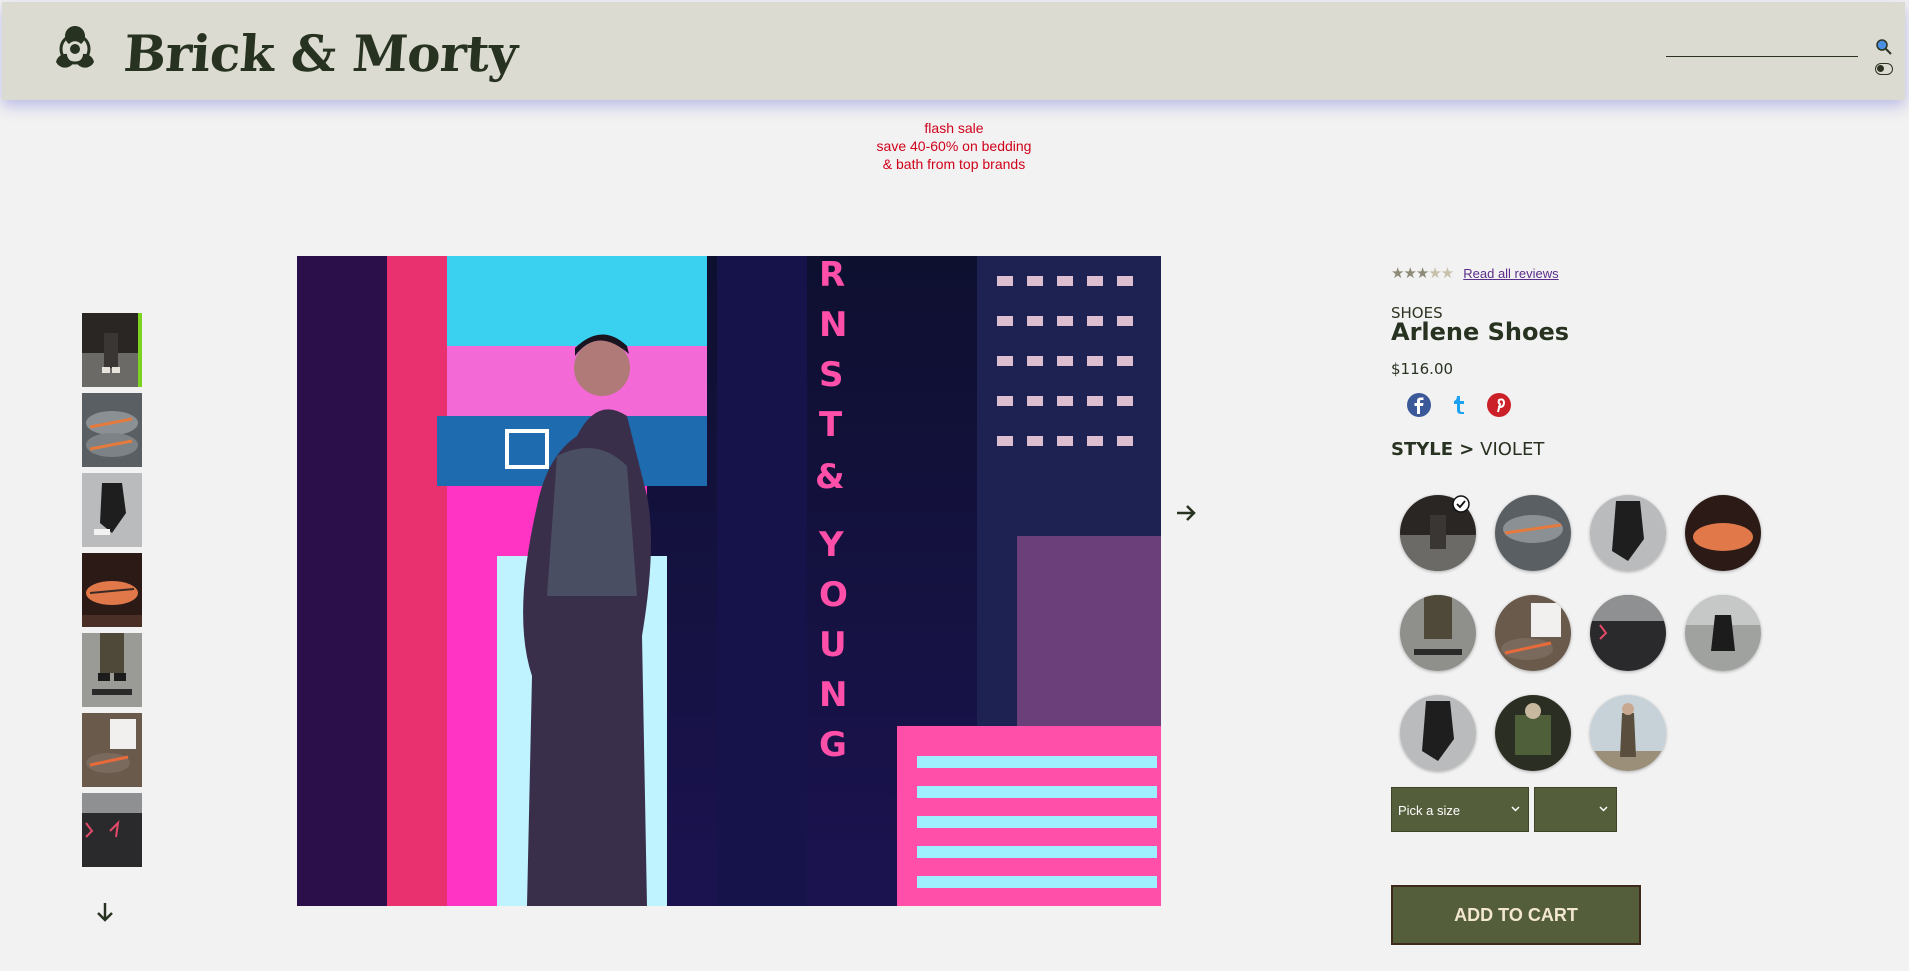  I want to click on promo-line-2: save 40-60% on bedding, so click(954, 146).